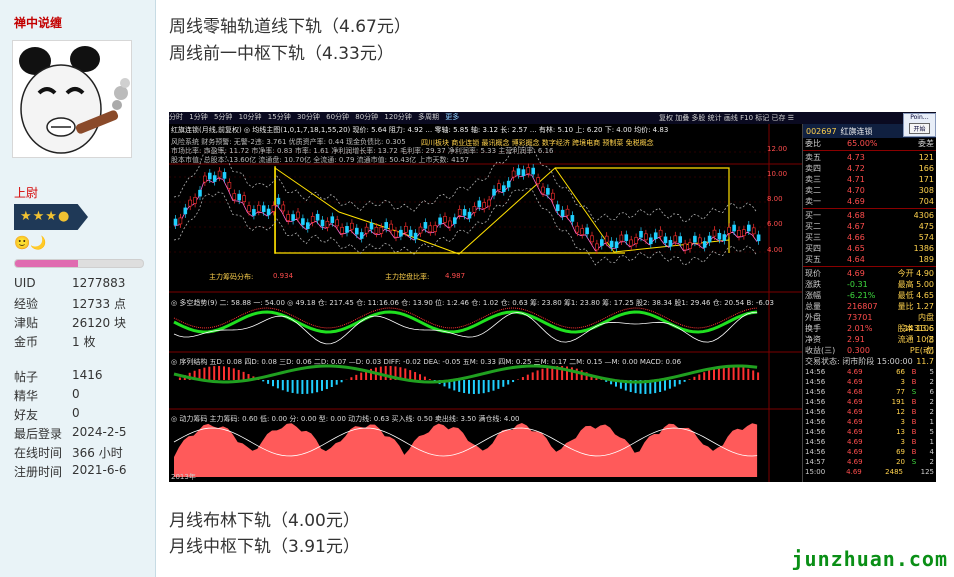 This screenshot has height=577, width=954. What do you see at coordinates (87, 377) in the screenshot?
I see `stat-value: 1416` at bounding box center [87, 377].